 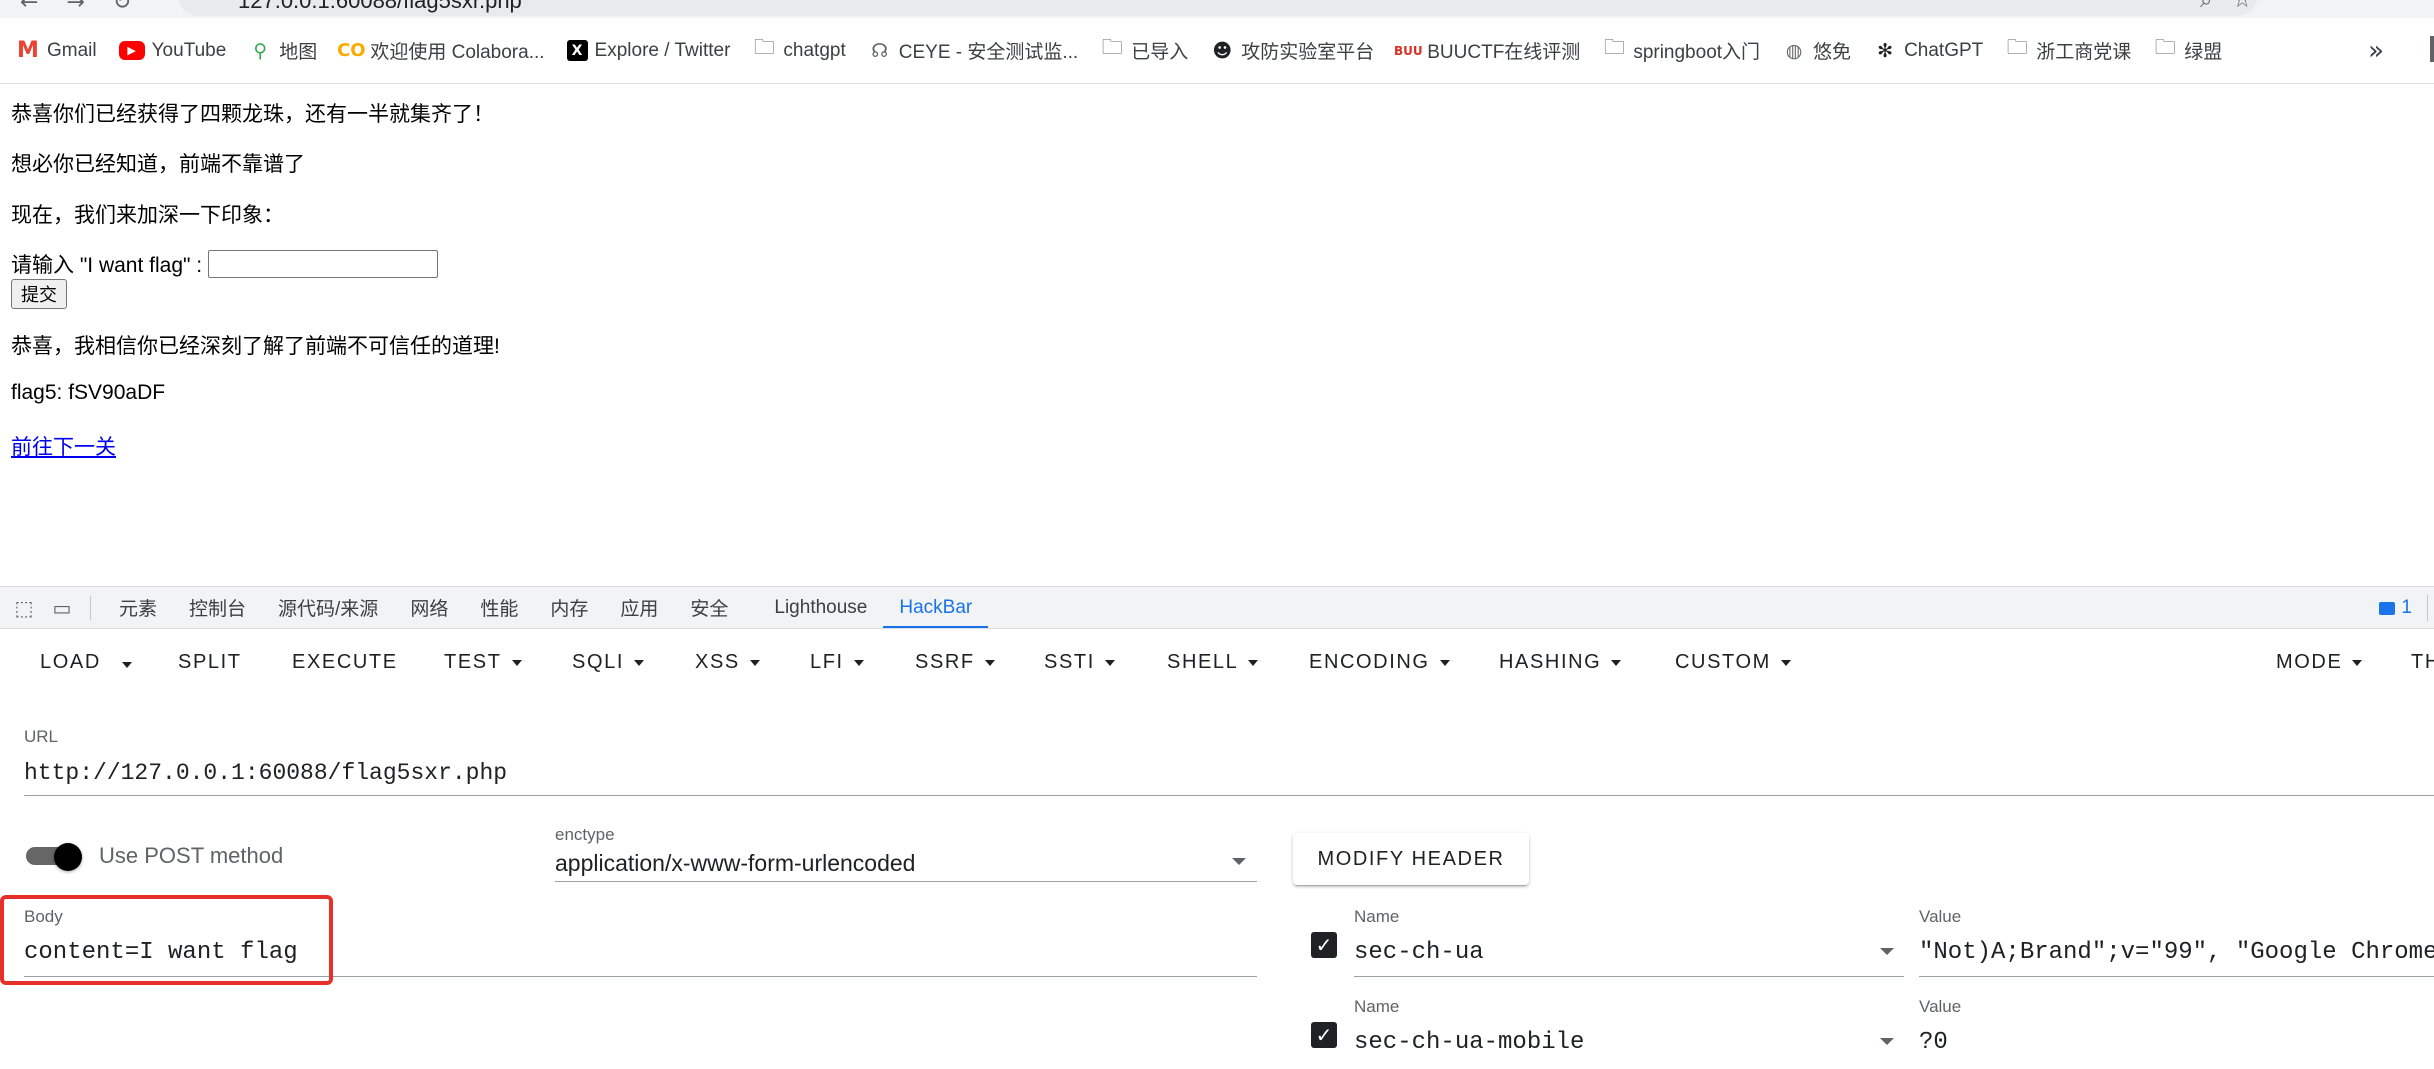 I want to click on xss-menu: XSS, so click(x=727, y=662).